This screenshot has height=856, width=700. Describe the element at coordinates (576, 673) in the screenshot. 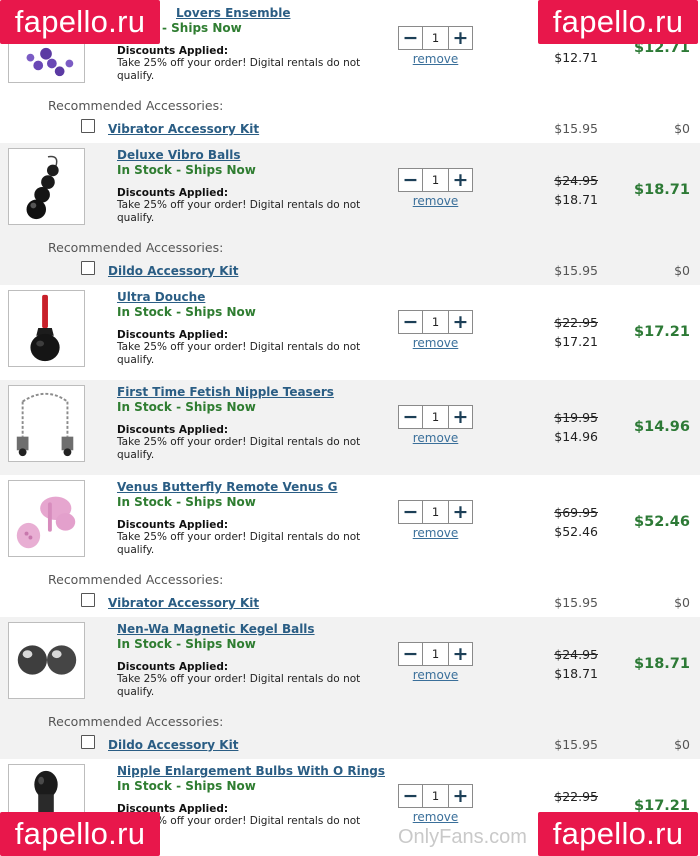

I see `sale-price: $18.71` at that location.